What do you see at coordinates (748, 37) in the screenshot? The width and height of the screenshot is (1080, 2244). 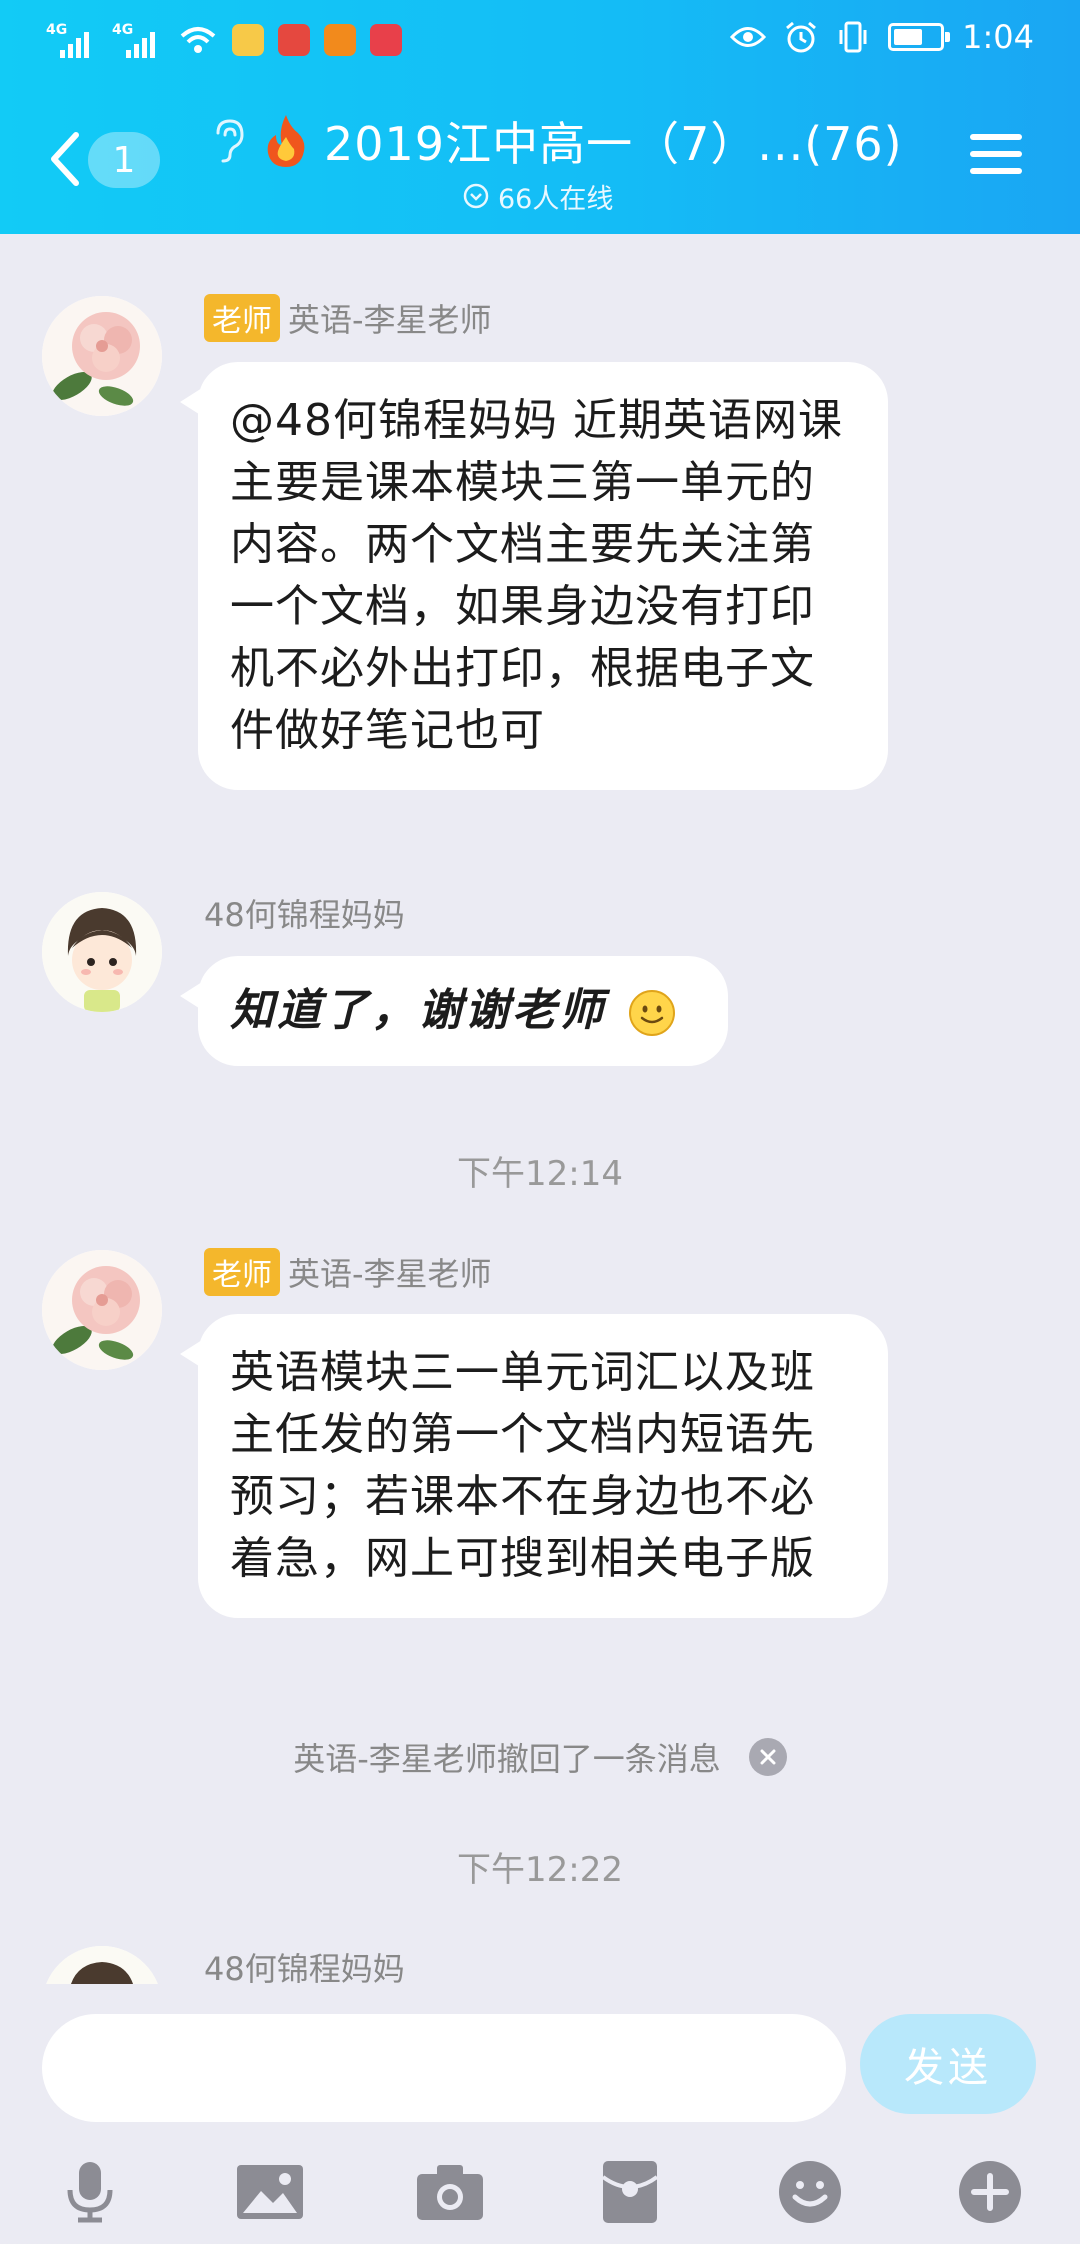 I see `eye-icon` at bounding box center [748, 37].